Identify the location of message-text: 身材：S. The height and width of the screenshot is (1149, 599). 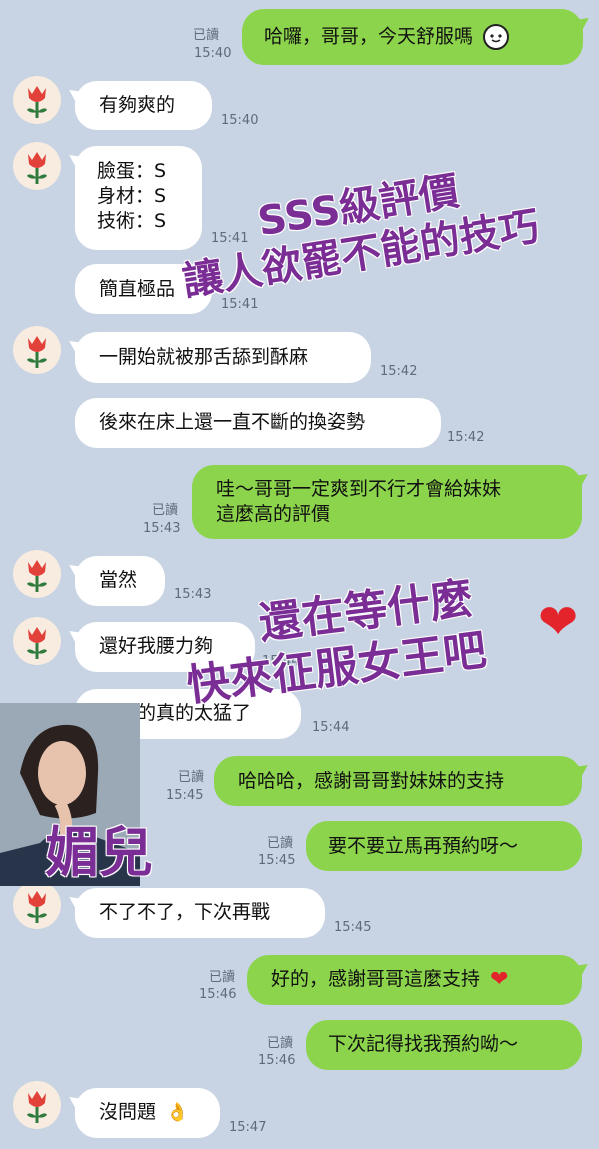
(132, 196).